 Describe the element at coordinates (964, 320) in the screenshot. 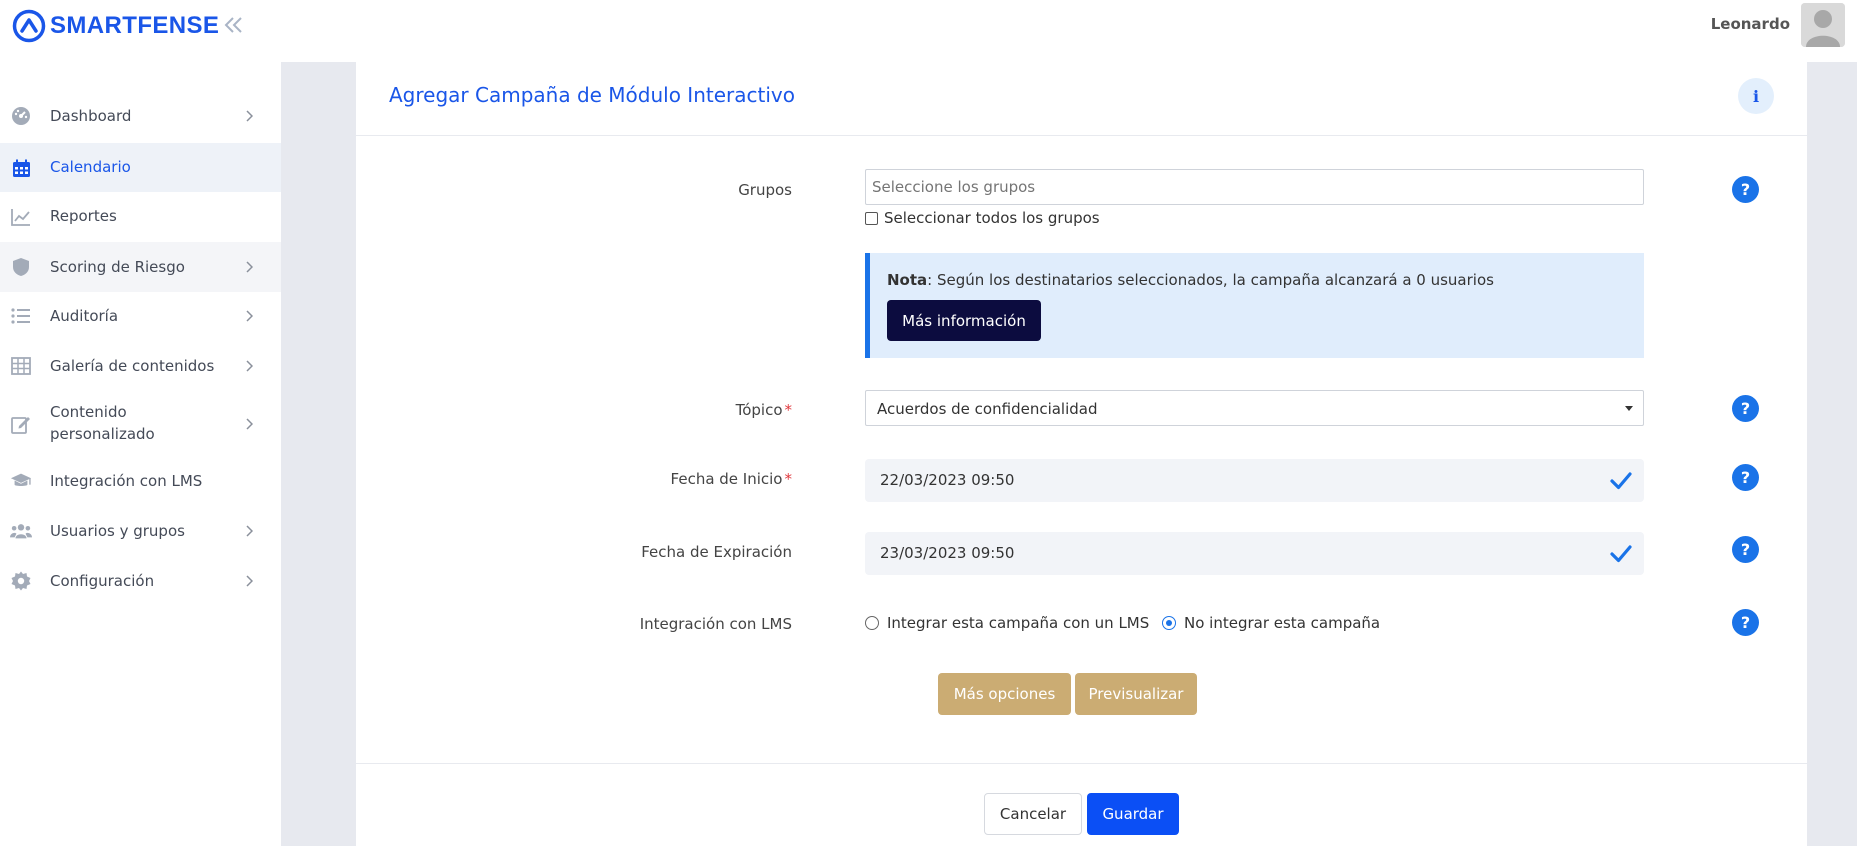

I see `more-info-button: Más información` at that location.